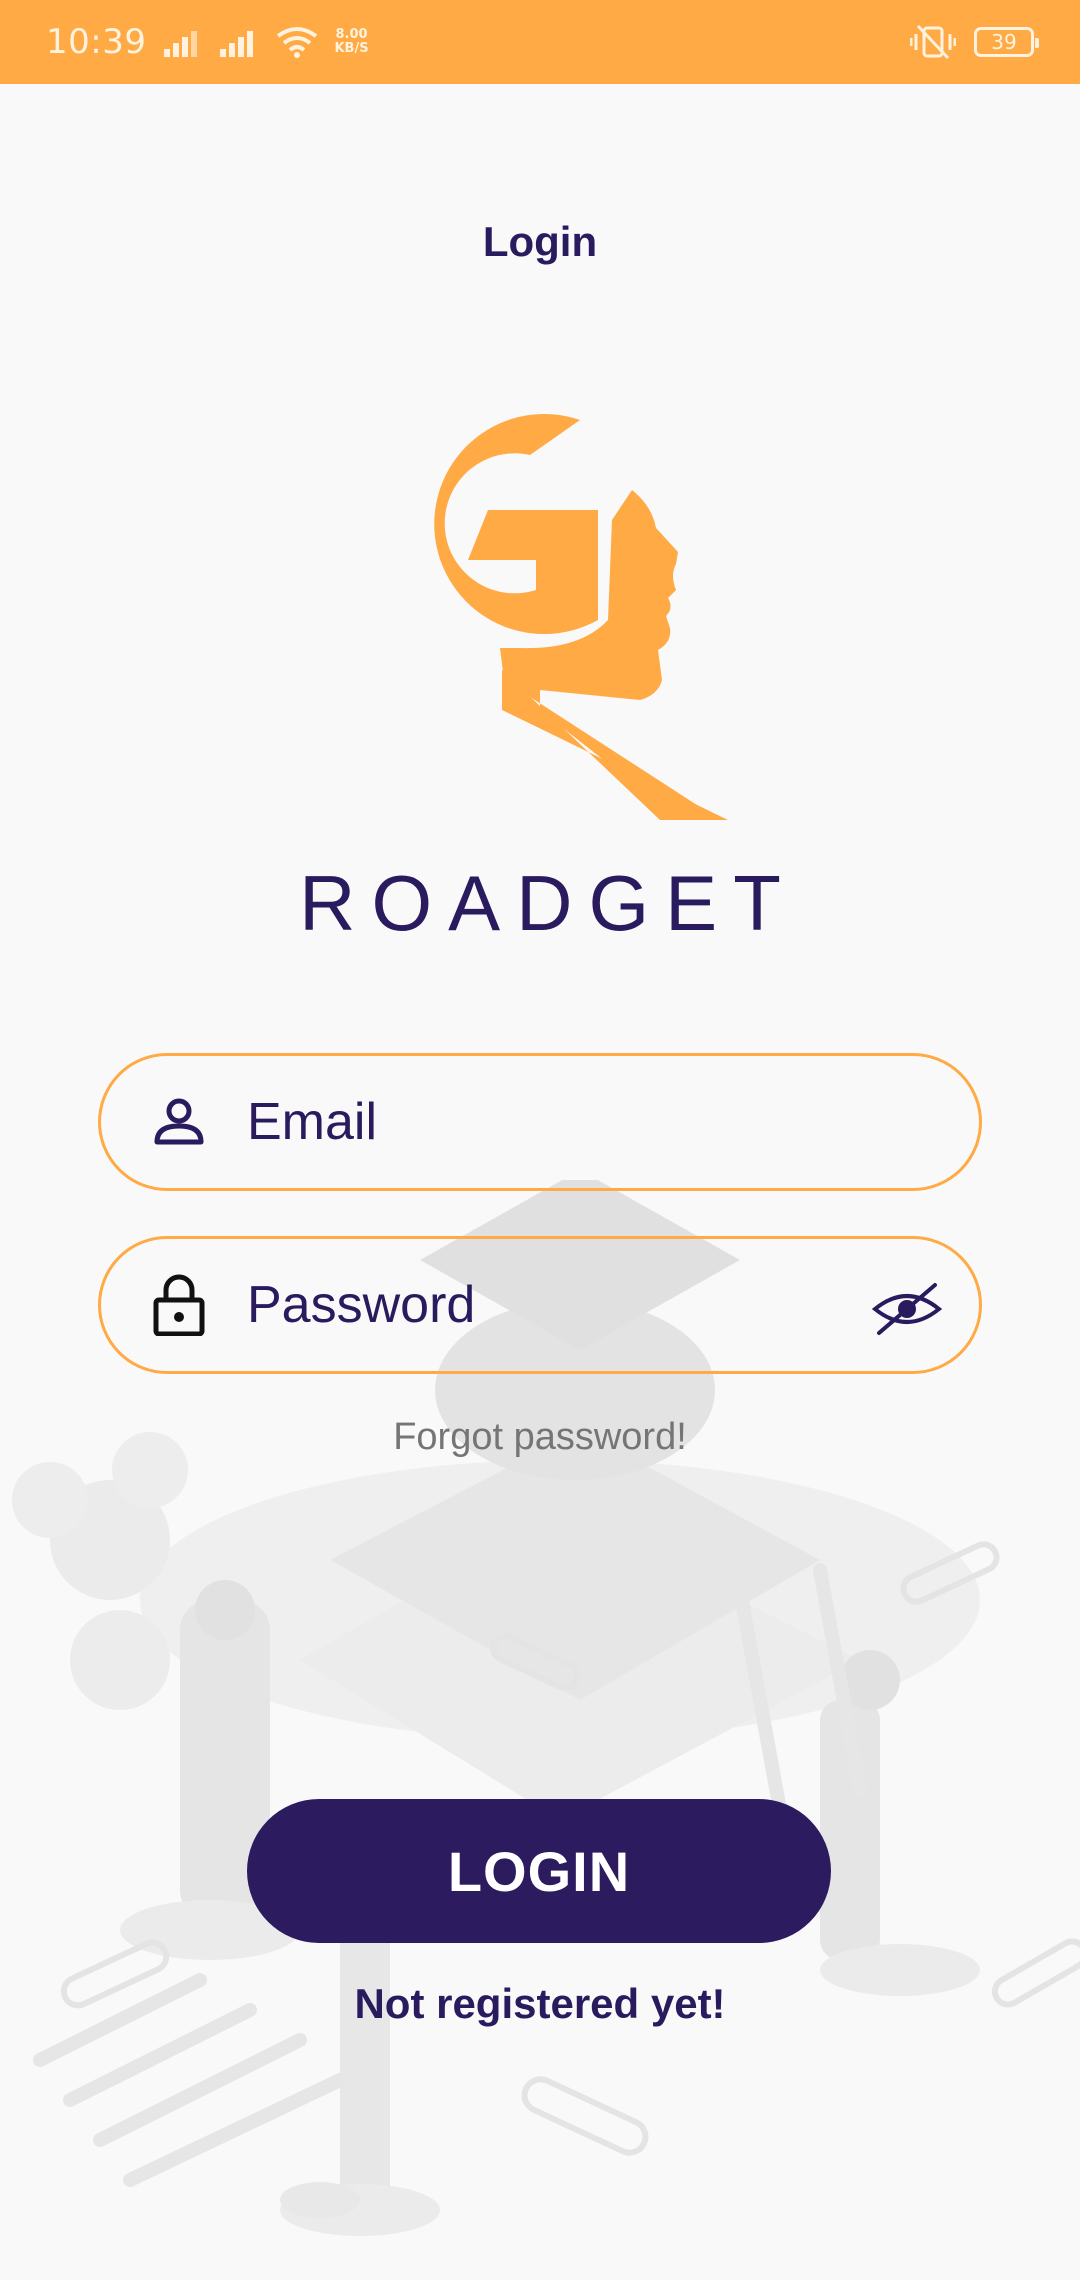 The image size is (1080, 2280). I want to click on lock-icon, so click(179, 1305).